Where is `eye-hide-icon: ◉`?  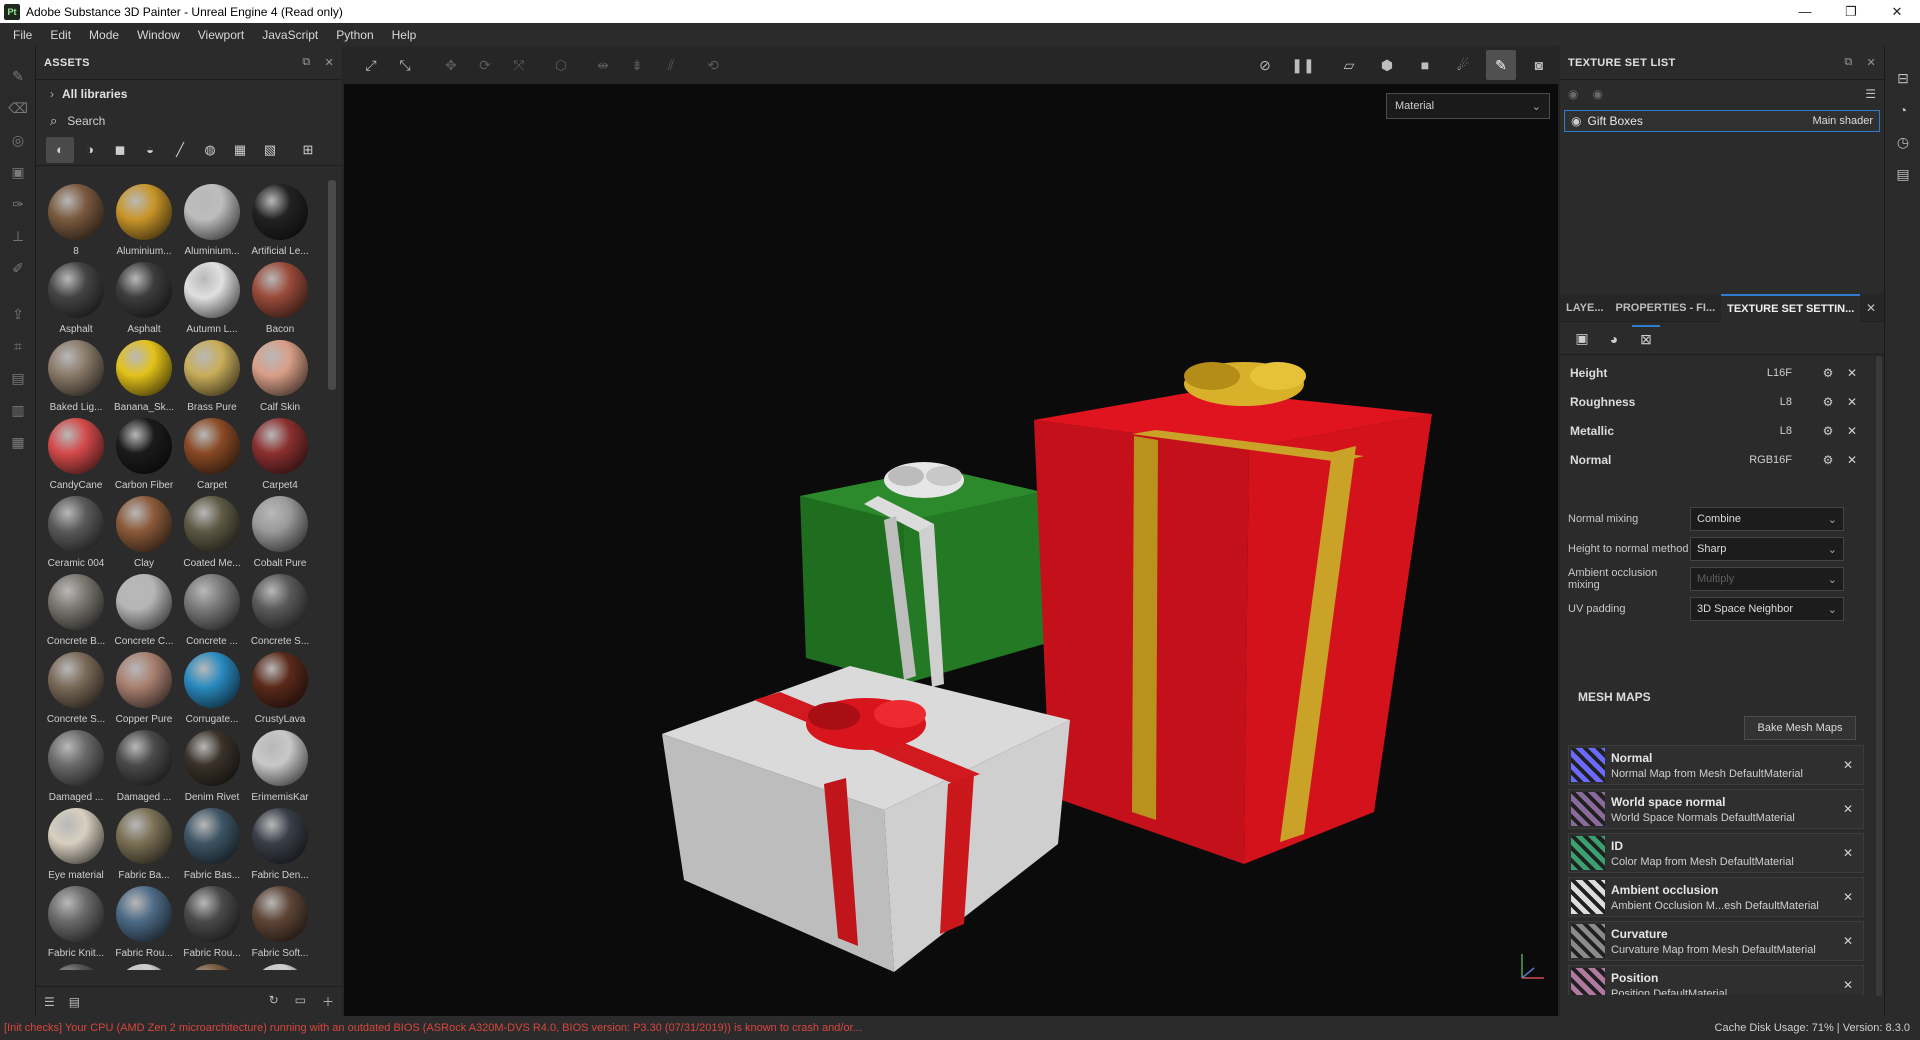
eye-hide-icon: ◉ is located at coordinates (1573, 94).